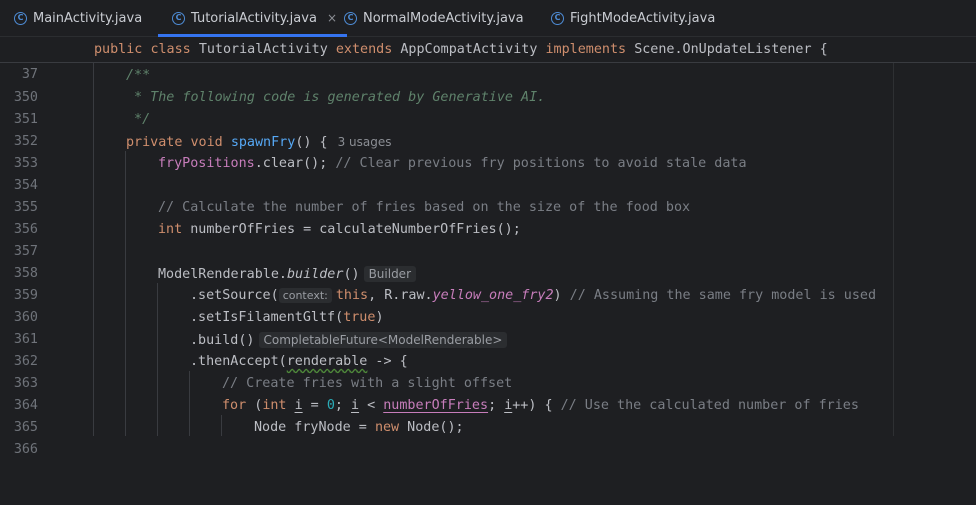 The height and width of the screenshot is (505, 976). I want to click on keyword: extends, so click(364, 49).